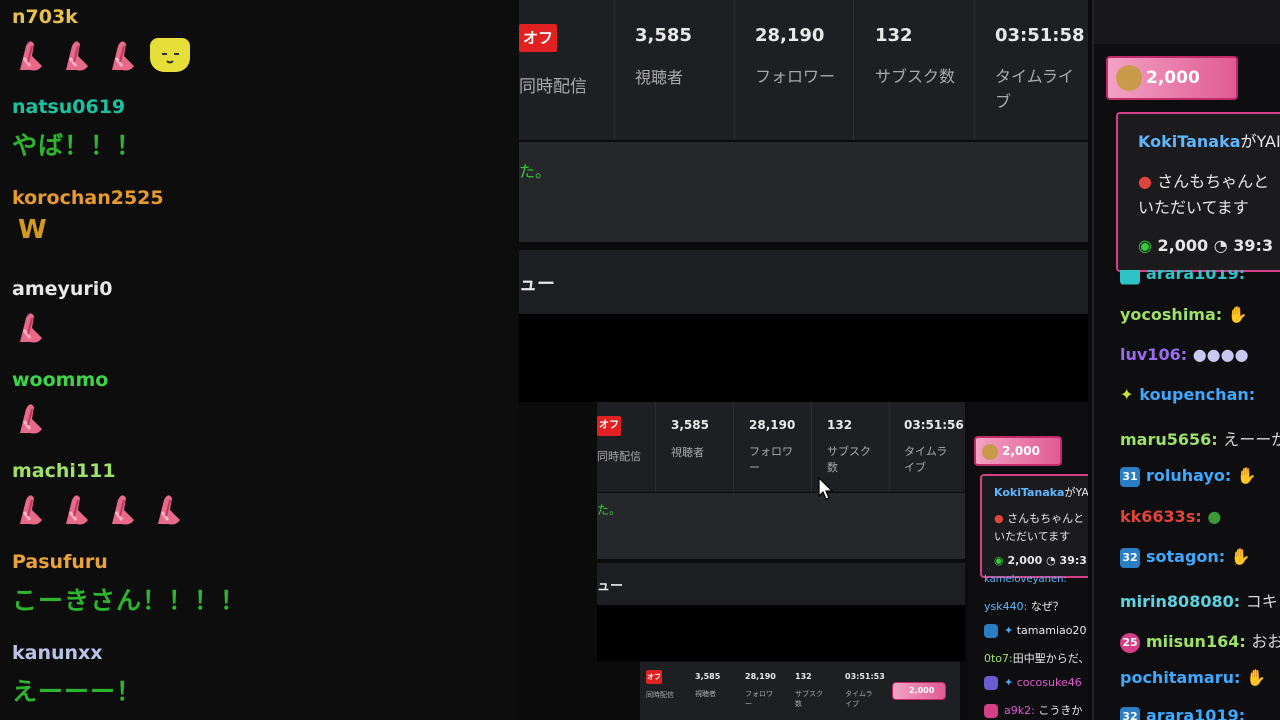  Describe the element at coordinates (1184, 314) in the screenshot. I see `chat-message: yocoshima: ✋` at that location.